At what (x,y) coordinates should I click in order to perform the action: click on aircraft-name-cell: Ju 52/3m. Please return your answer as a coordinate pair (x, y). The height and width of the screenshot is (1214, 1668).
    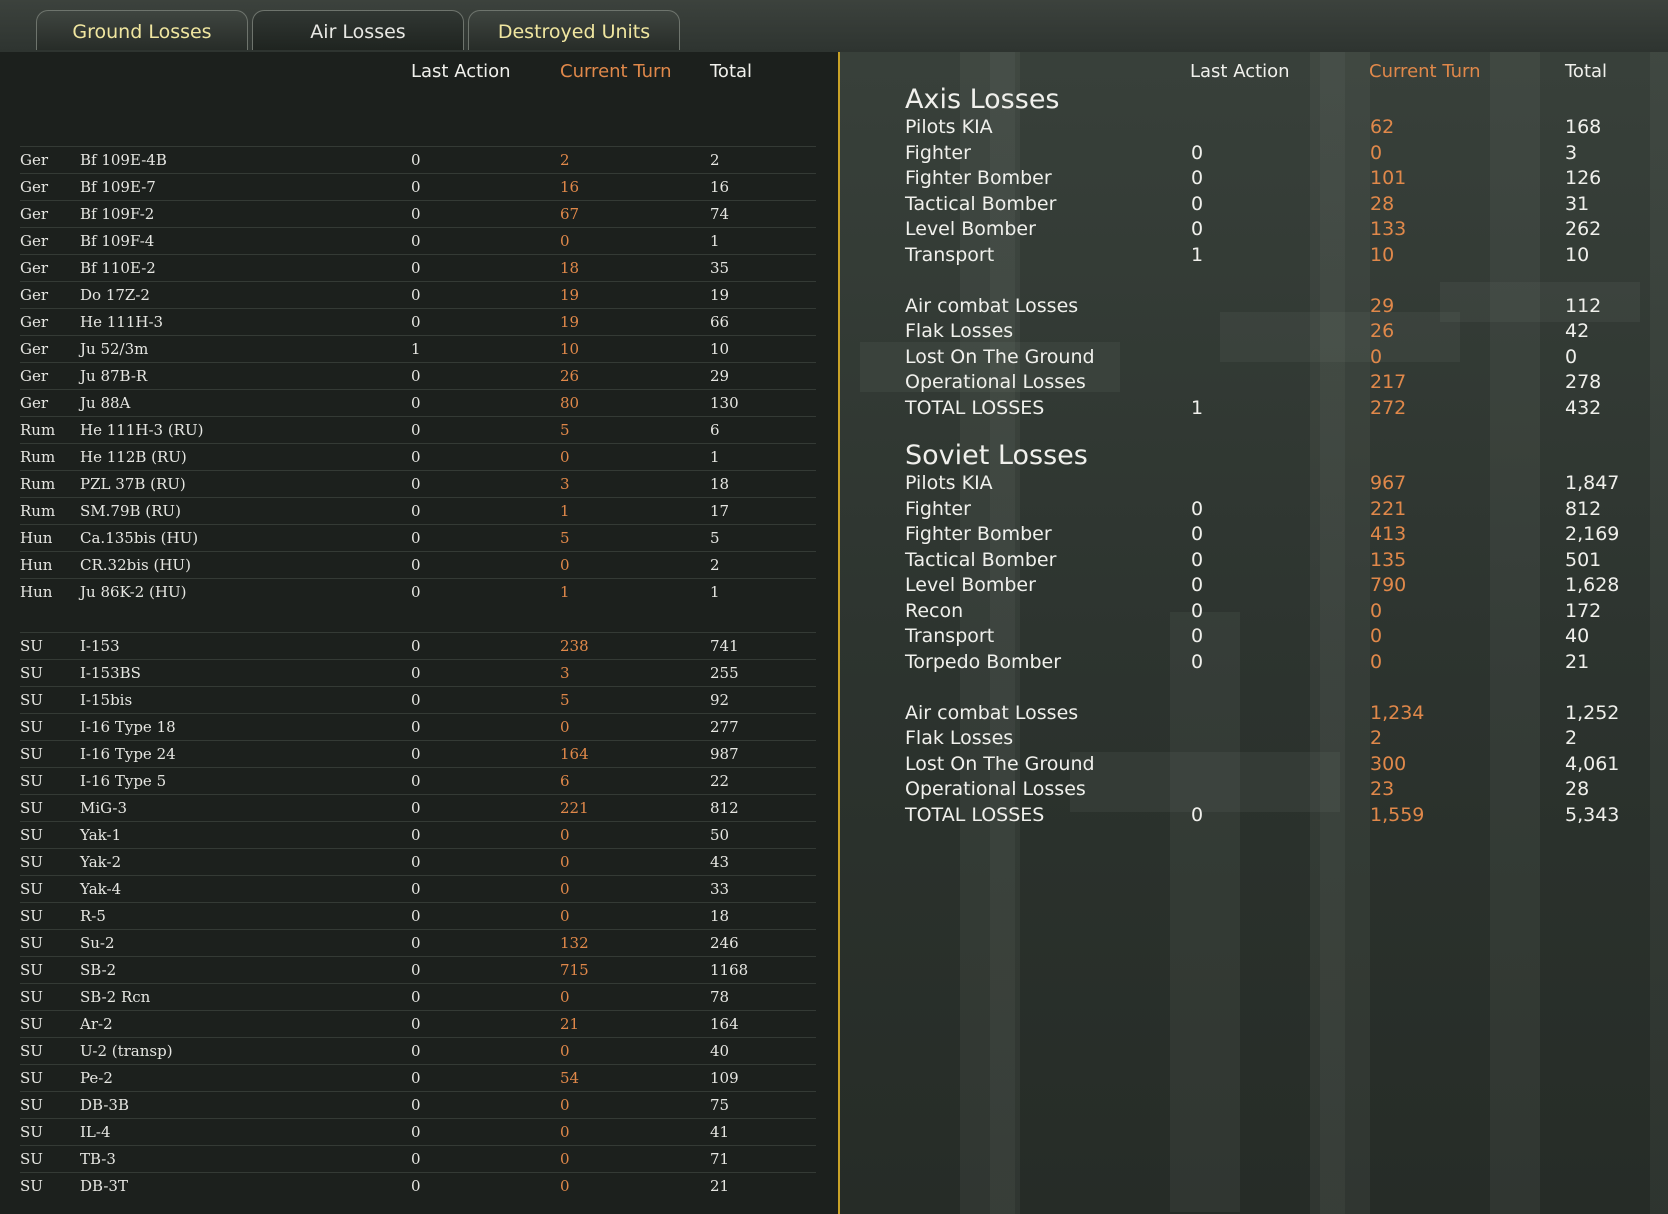
    Looking at the image, I should click on (114, 349).